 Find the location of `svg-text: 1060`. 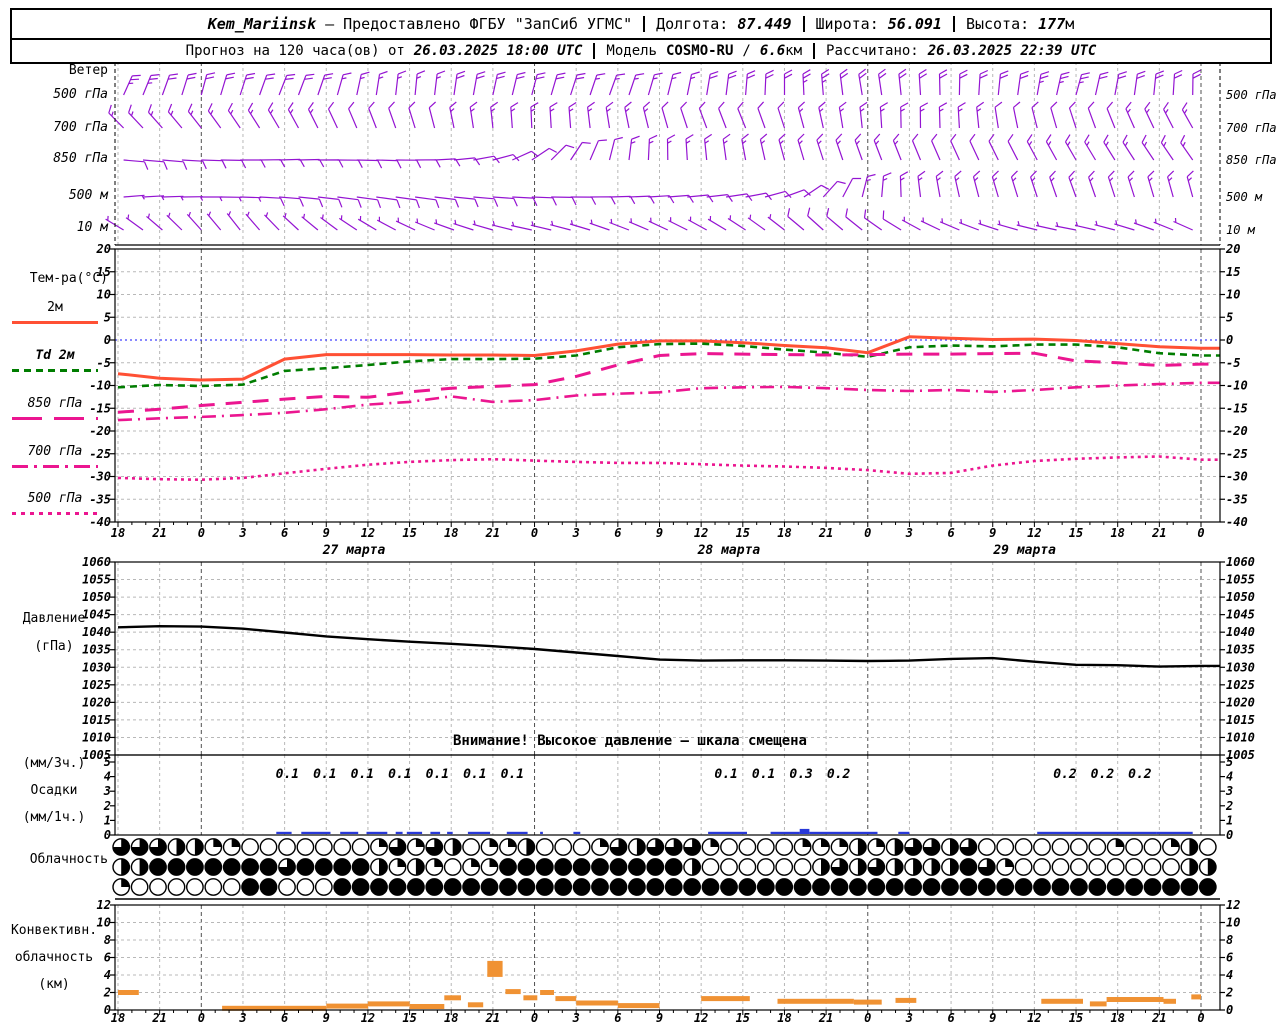

svg-text: 1060 is located at coordinates (1240, 562).